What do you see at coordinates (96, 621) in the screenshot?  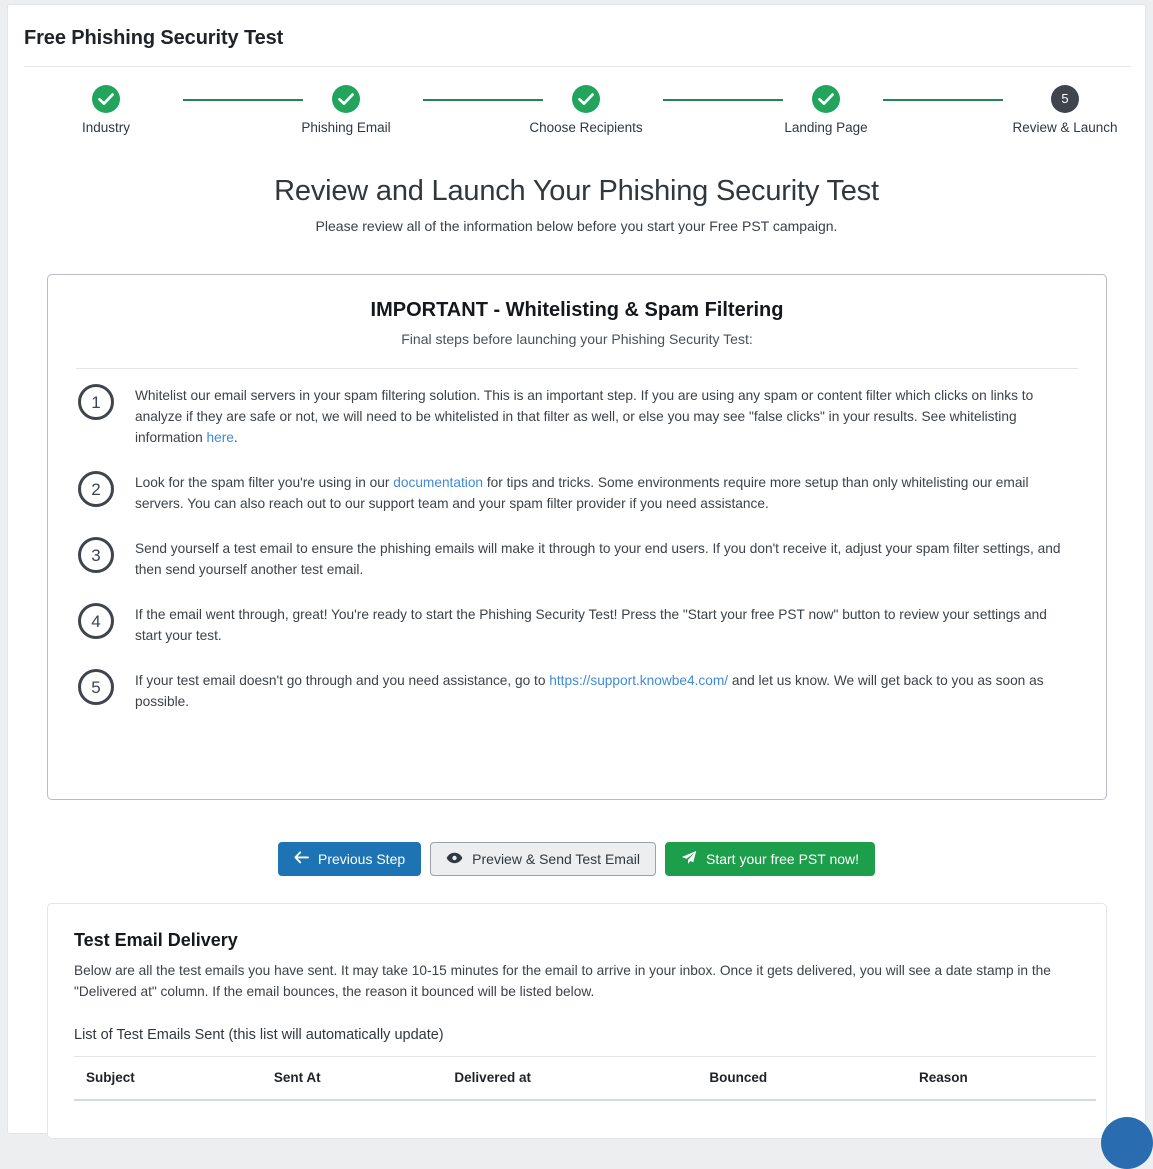 I see `list-item-number: 4` at bounding box center [96, 621].